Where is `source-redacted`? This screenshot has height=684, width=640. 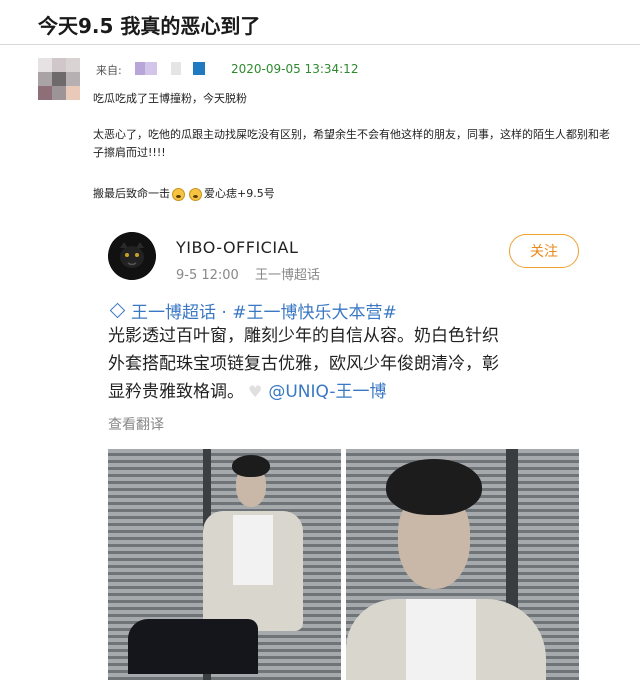
source-redacted is located at coordinates (170, 68).